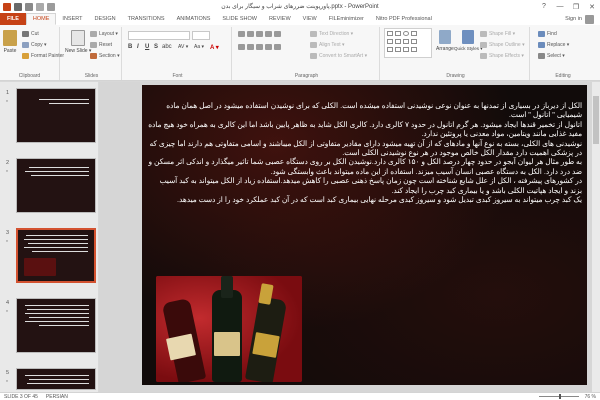  Describe the element at coordinates (7, 103) in the screenshot. I see `transition-star: *` at that location.